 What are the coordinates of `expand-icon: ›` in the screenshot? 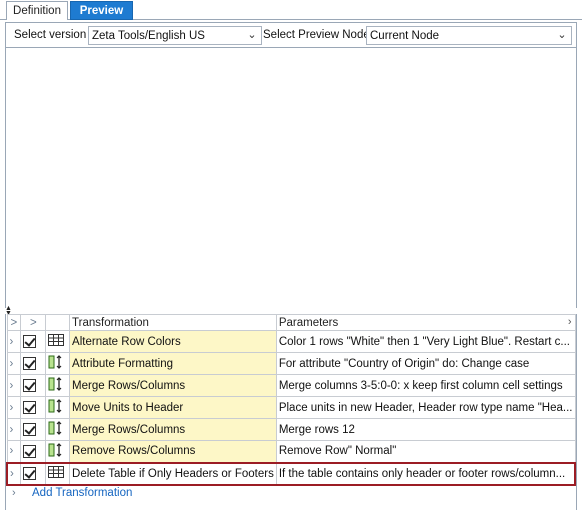 It's located at (14, 493).